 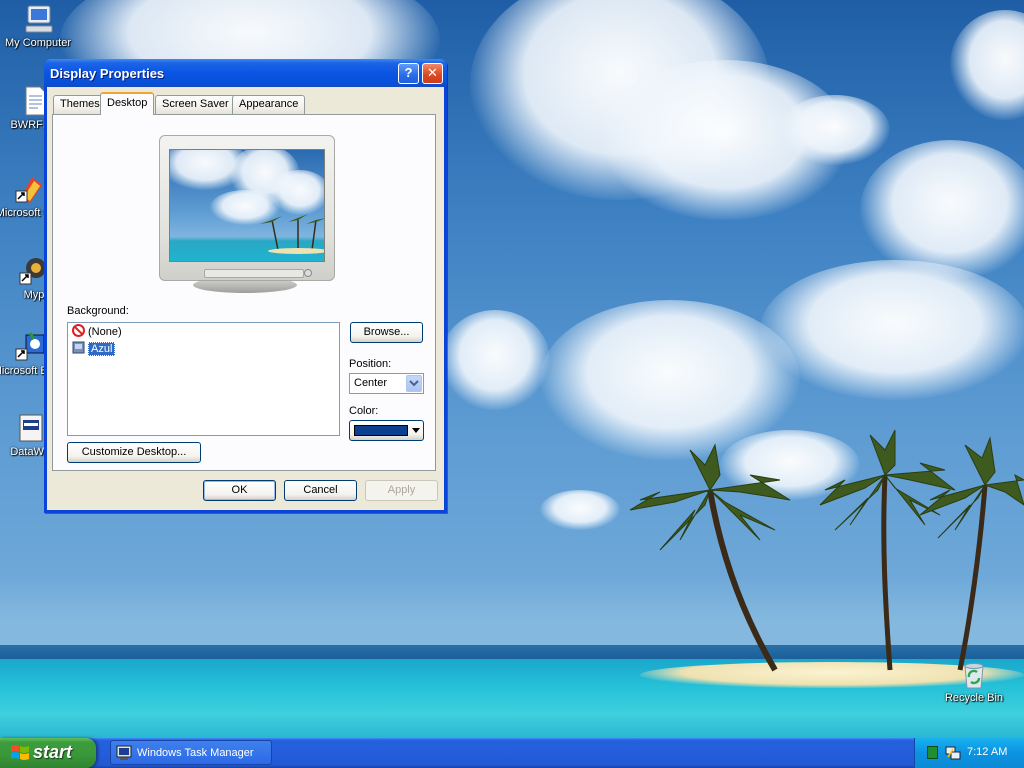 What do you see at coordinates (107, 73) in the screenshot?
I see `window-title: Display Properties` at bounding box center [107, 73].